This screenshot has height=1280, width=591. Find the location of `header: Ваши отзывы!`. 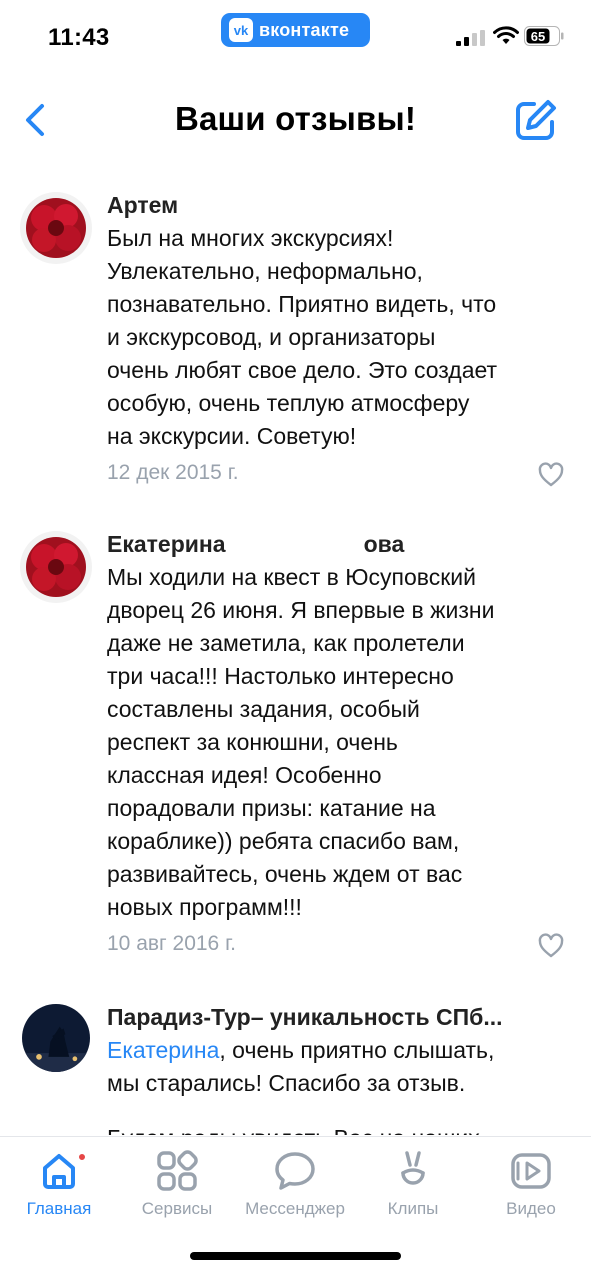

header: Ваши отзывы! is located at coordinates (295, 120).